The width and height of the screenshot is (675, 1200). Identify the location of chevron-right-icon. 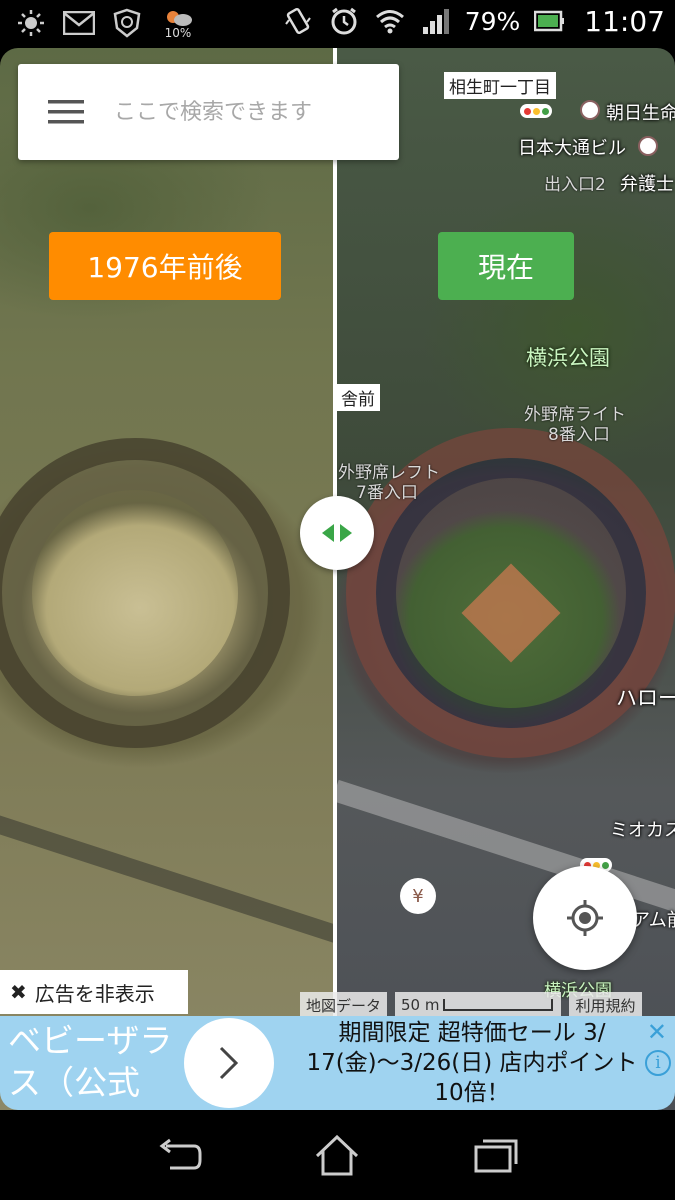
(229, 1063).